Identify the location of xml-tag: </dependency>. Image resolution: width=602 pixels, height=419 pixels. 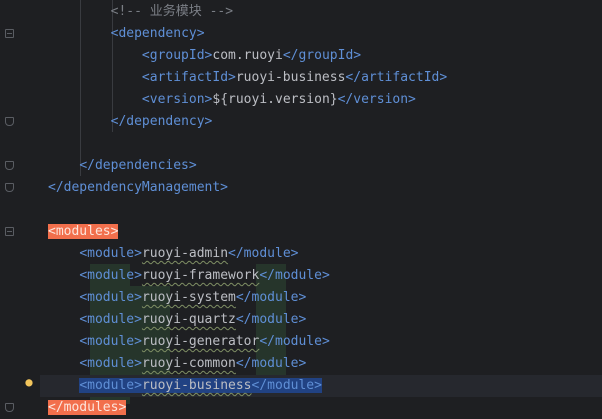
(161, 121).